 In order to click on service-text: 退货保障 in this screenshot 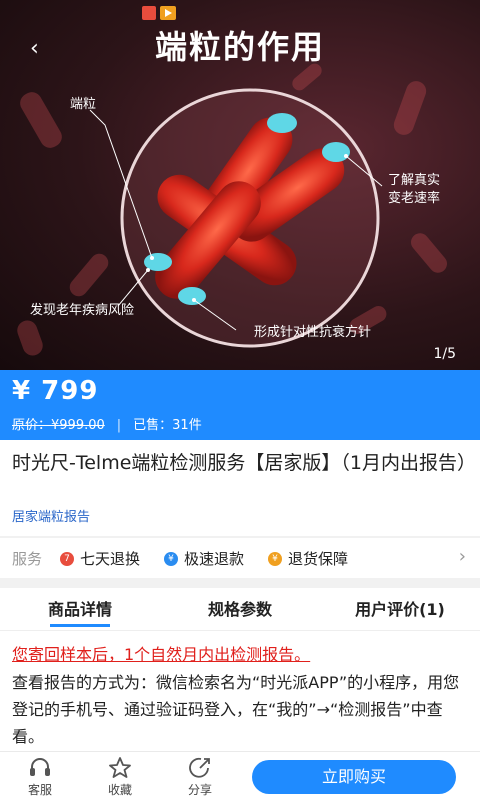, I will do `click(318, 559)`.